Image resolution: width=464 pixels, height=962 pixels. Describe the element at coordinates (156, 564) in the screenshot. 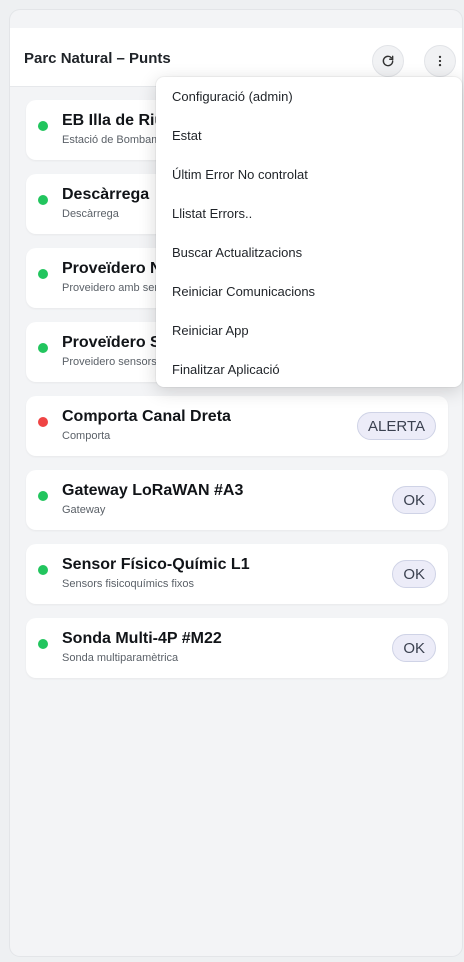

I see `item-name: Sensor Físico-Químic L1` at that location.